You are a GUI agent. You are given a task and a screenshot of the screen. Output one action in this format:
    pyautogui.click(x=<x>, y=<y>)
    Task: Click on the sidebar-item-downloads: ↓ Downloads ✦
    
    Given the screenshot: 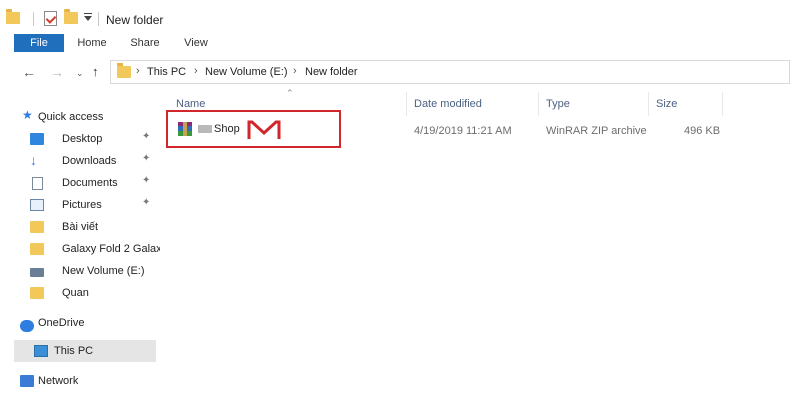 What is the action you would take?
    pyautogui.click(x=101, y=161)
    